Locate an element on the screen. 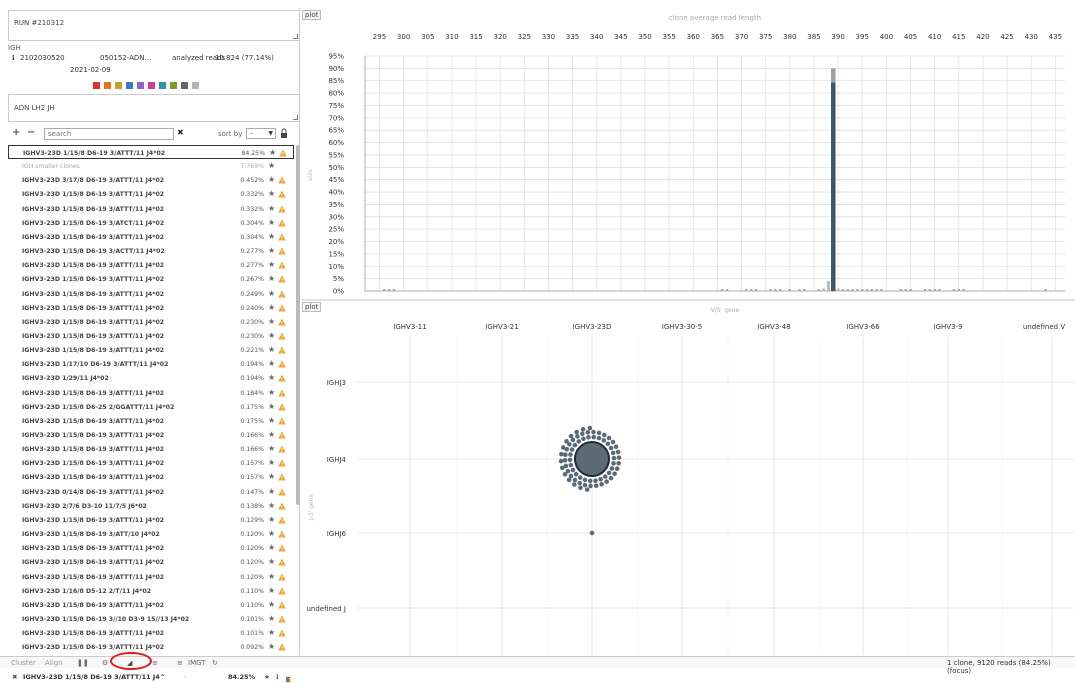  j-gene-label: undefined J is located at coordinates (326, 609).